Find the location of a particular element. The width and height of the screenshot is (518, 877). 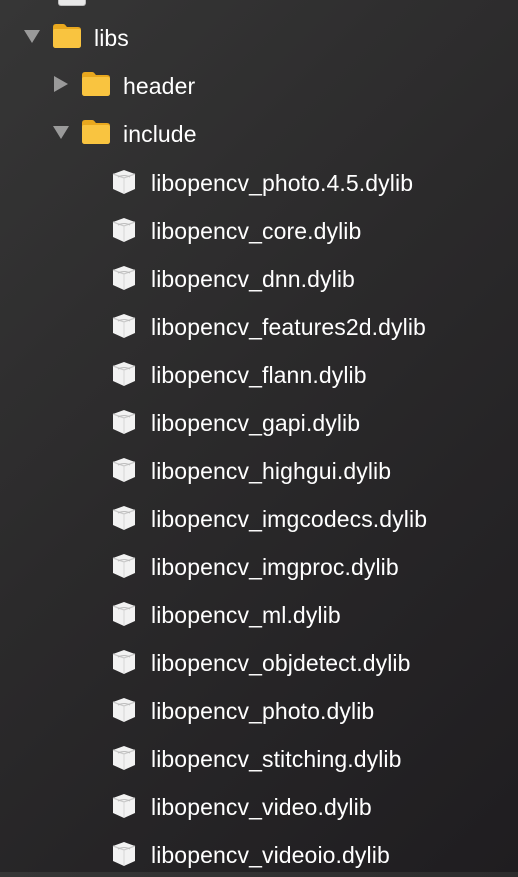

tree-row-file: libopencv_photo.dylib is located at coordinates (259, 709).